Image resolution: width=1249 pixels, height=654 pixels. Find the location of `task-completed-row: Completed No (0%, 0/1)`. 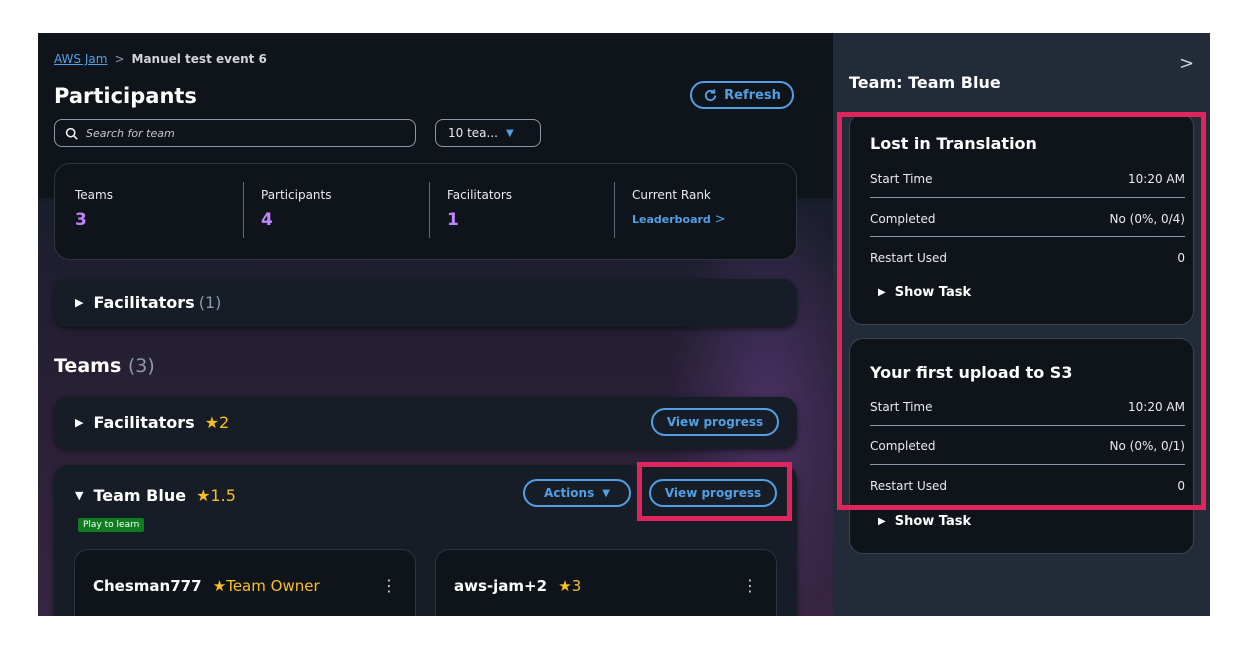

task-completed-row: Completed No (0%, 0/1) is located at coordinates (1027, 446).